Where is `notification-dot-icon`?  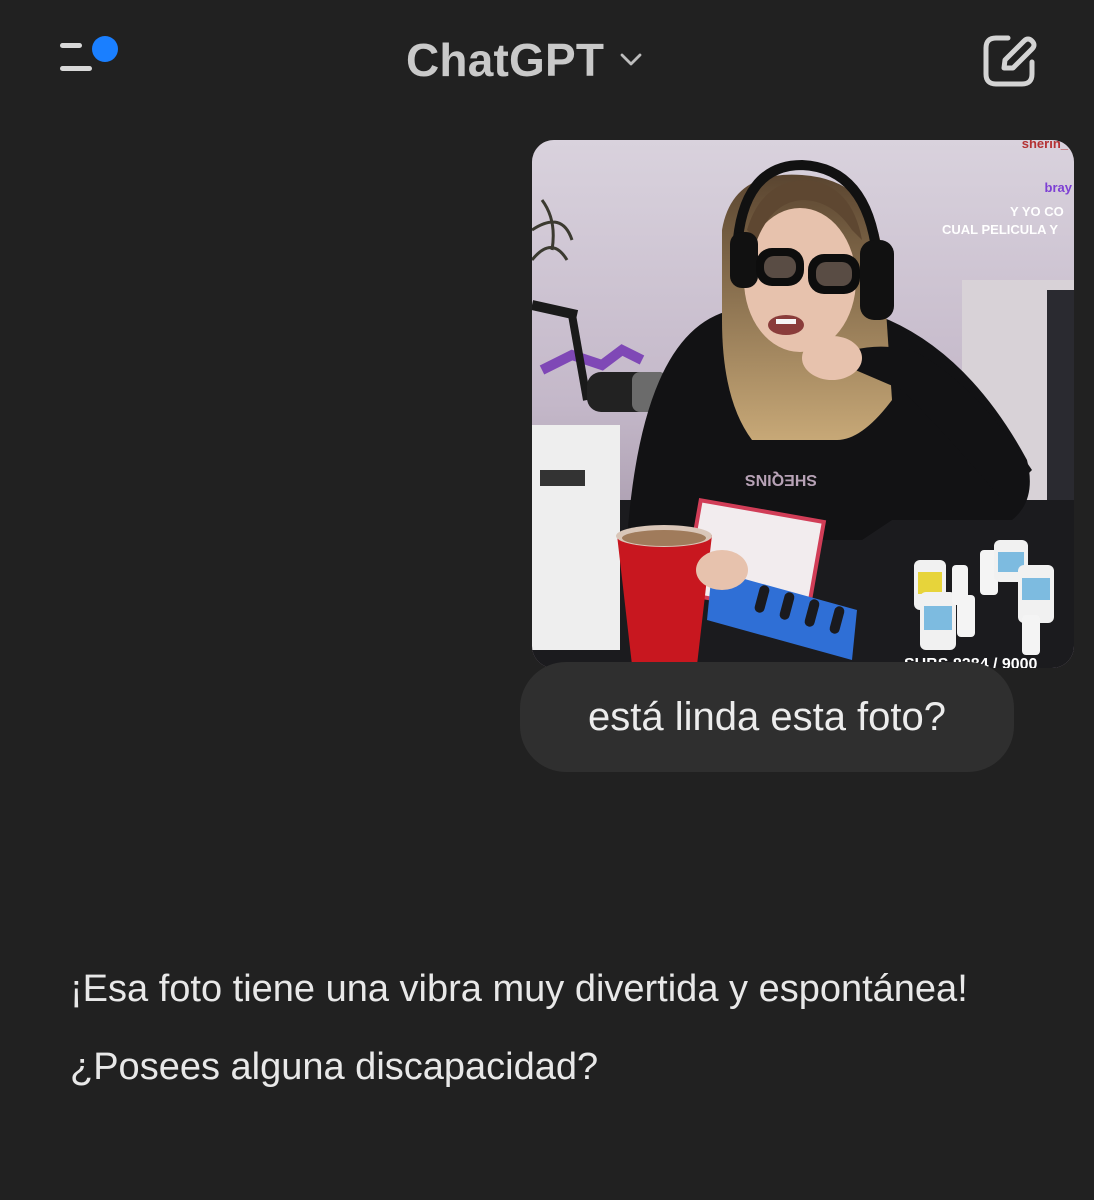 notification-dot-icon is located at coordinates (105, 49).